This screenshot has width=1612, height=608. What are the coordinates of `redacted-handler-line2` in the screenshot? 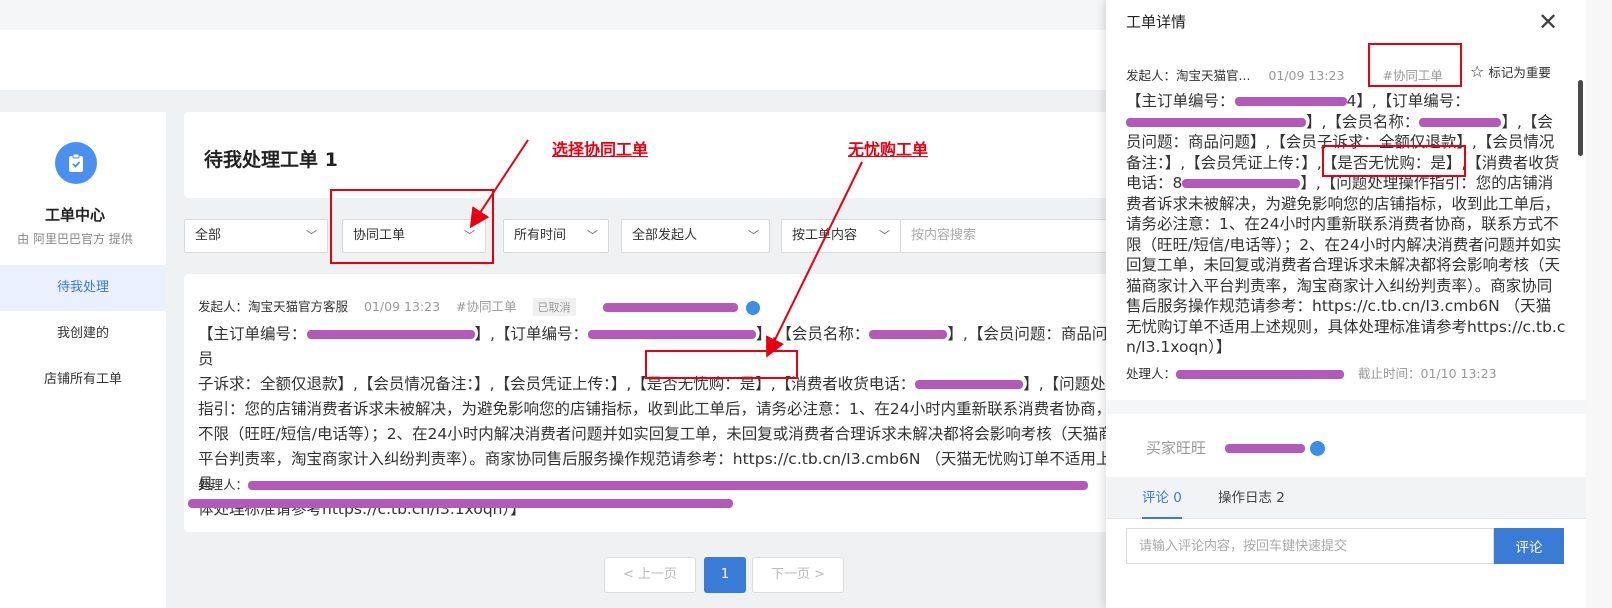 It's located at (460, 503).